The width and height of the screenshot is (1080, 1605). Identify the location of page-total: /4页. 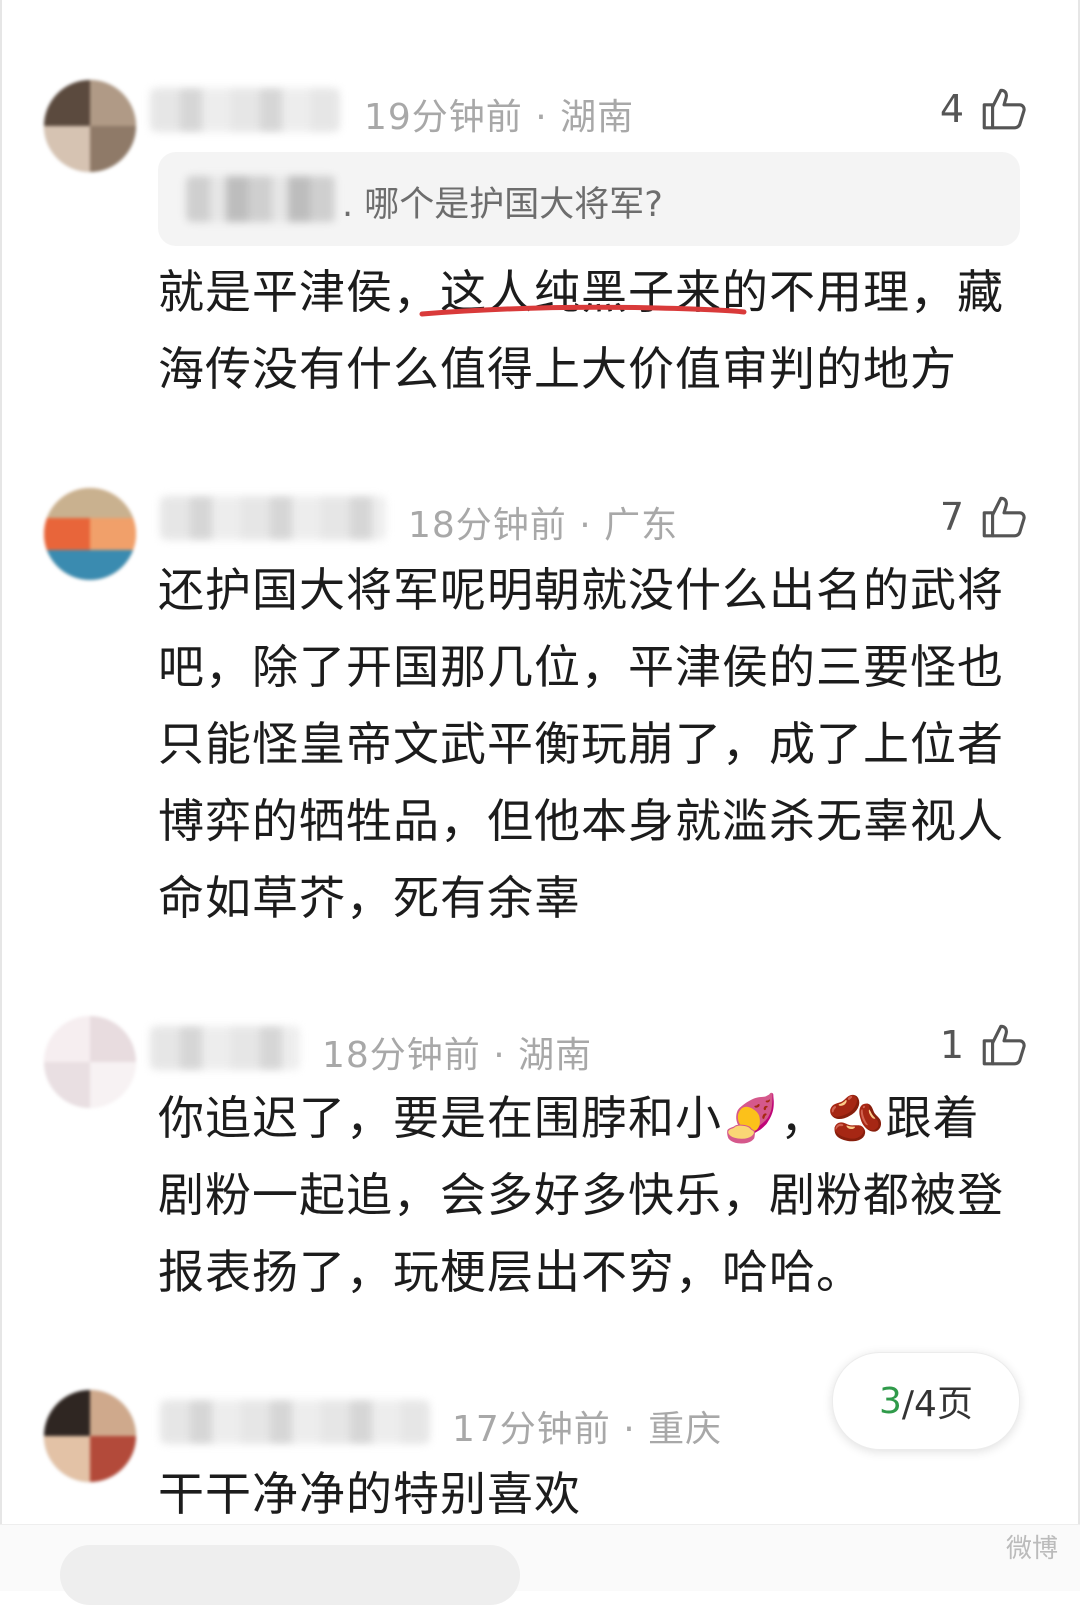
(937, 1404).